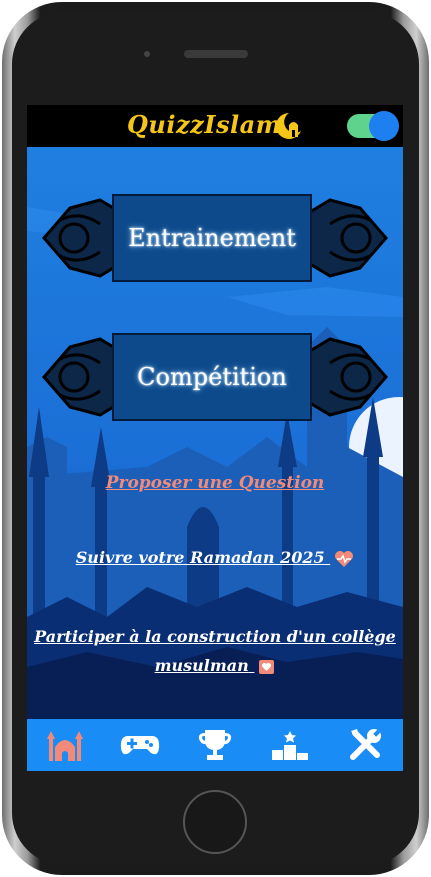 The height and width of the screenshot is (877, 431). I want to click on nav-ranking, so click(290, 745).